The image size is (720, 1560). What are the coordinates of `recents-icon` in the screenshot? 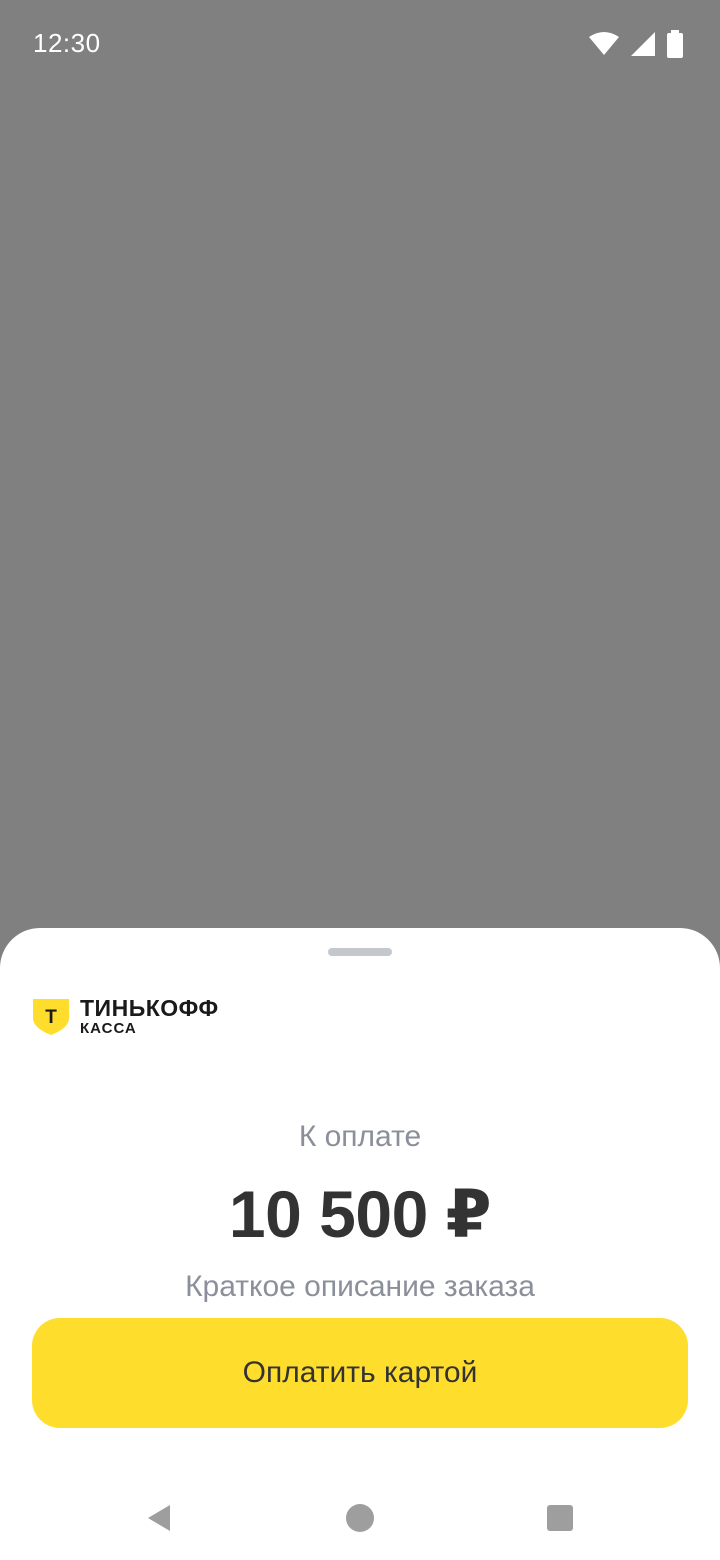 It's located at (560, 1518).